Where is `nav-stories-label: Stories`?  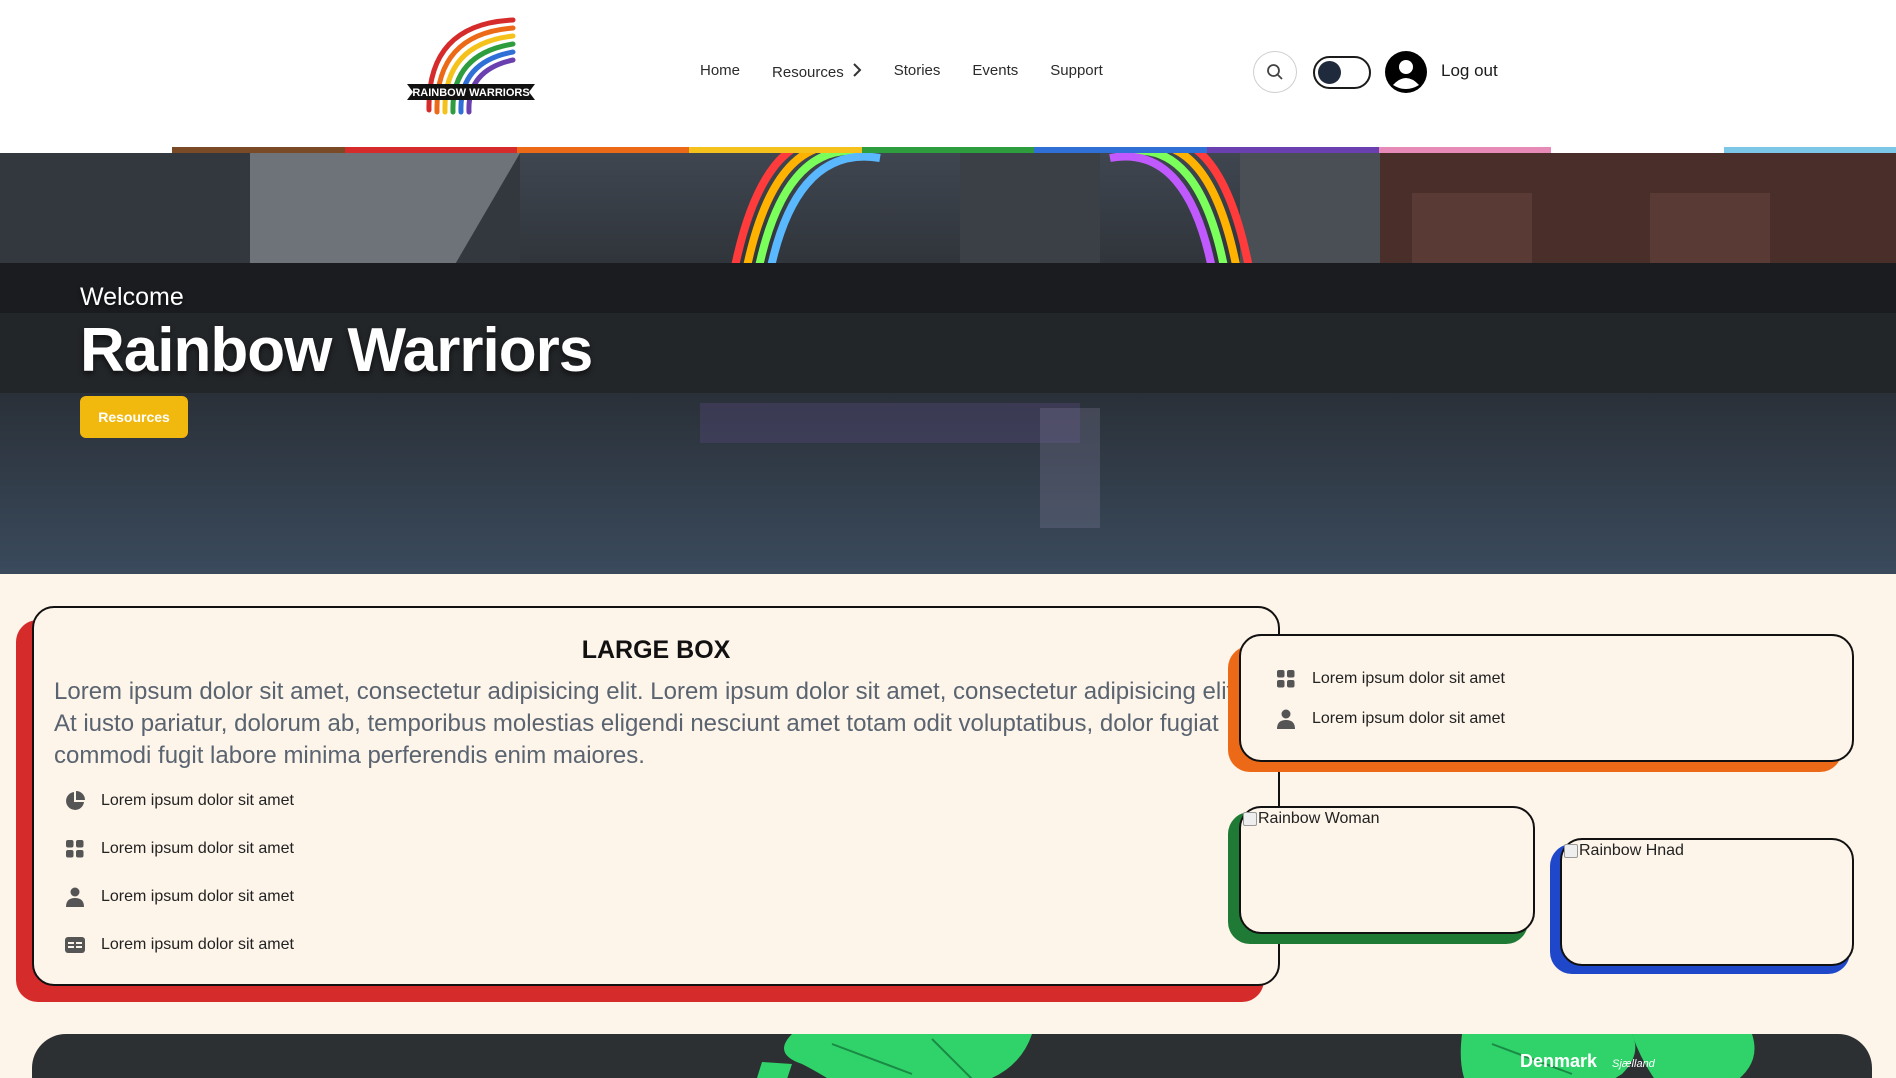 nav-stories-label: Stories is located at coordinates (917, 70).